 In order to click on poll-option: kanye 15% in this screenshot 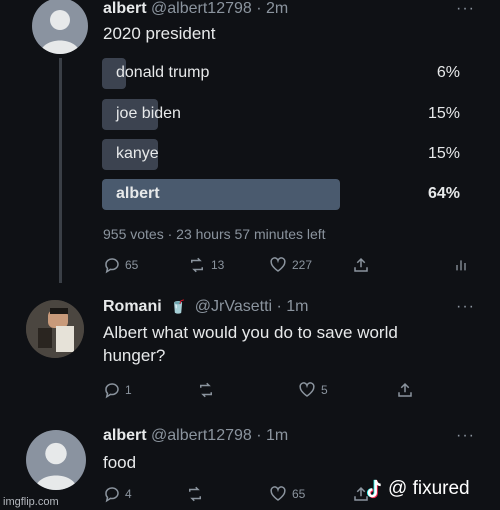, I will do `click(281, 154)`.